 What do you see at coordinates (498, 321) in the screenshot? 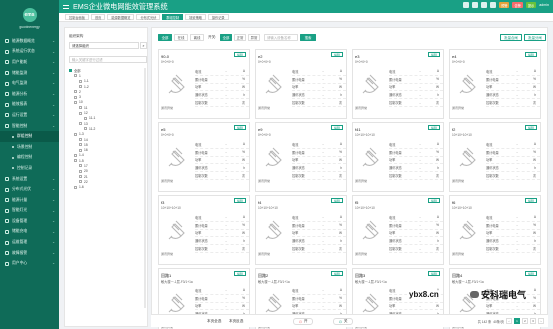
I see `page-size-select: 40条/页` at bounding box center [498, 321].